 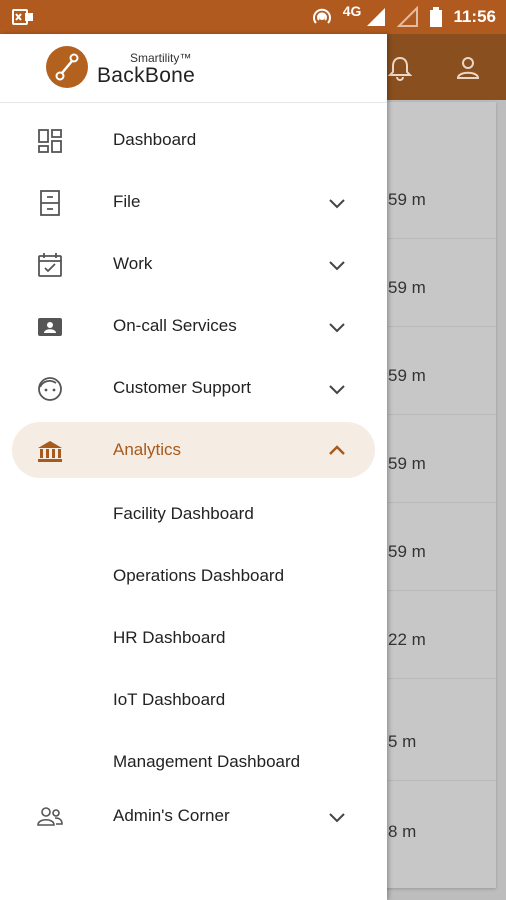 What do you see at coordinates (198, 576) in the screenshot?
I see `submenu-item-operations-dashboard: Operations Dashboard` at bounding box center [198, 576].